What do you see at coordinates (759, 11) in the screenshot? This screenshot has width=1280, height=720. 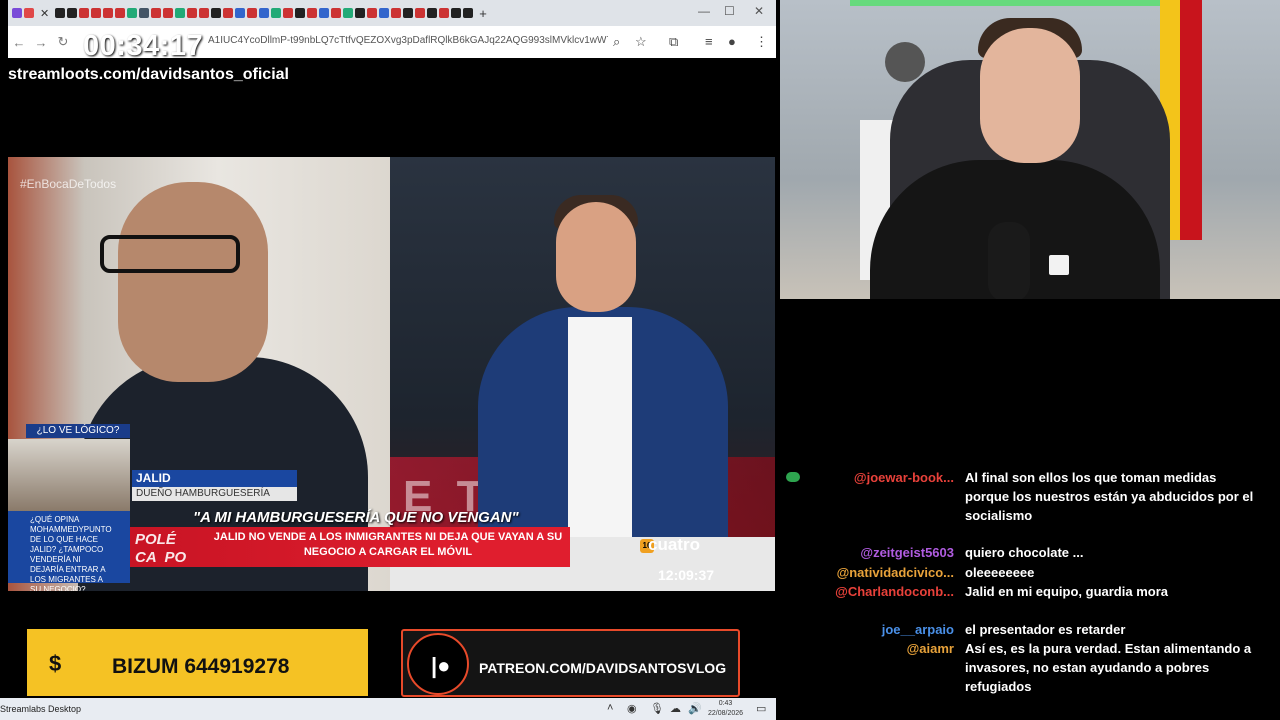 I see `window-close-button: ✕` at bounding box center [759, 11].